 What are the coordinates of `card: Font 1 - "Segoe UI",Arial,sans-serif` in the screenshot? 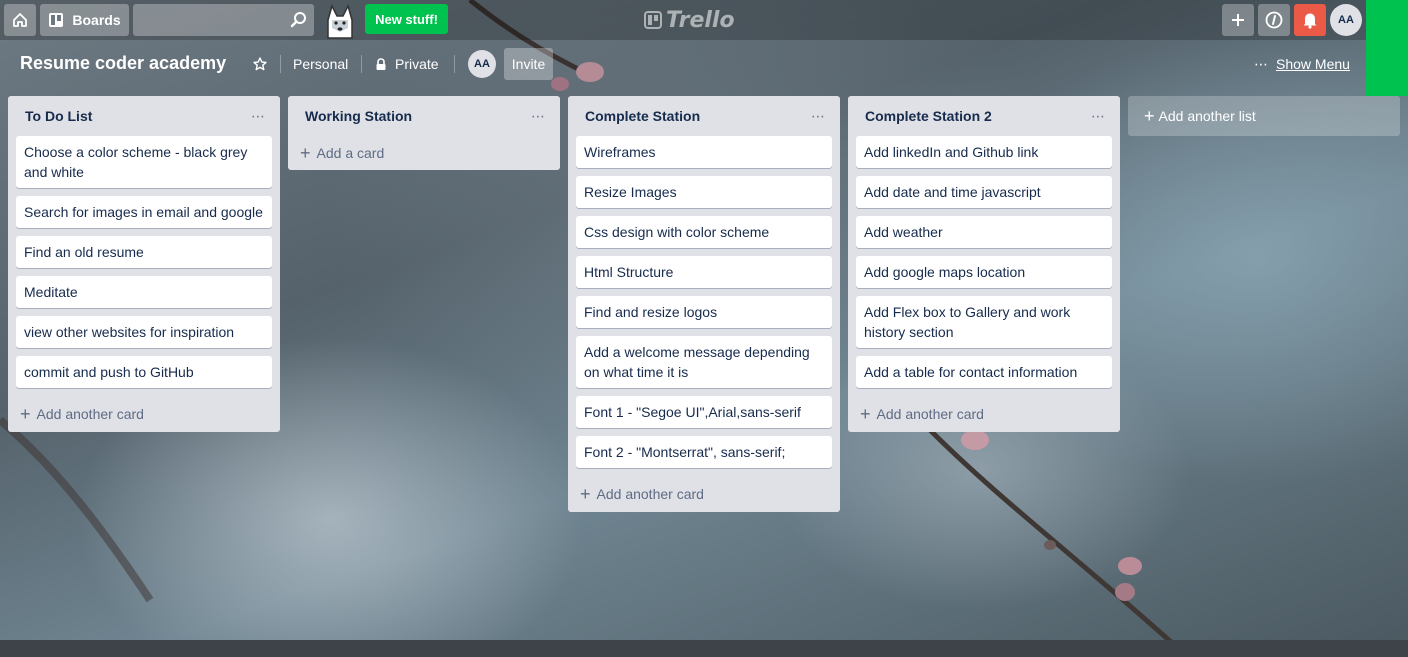 It's located at (704, 412).